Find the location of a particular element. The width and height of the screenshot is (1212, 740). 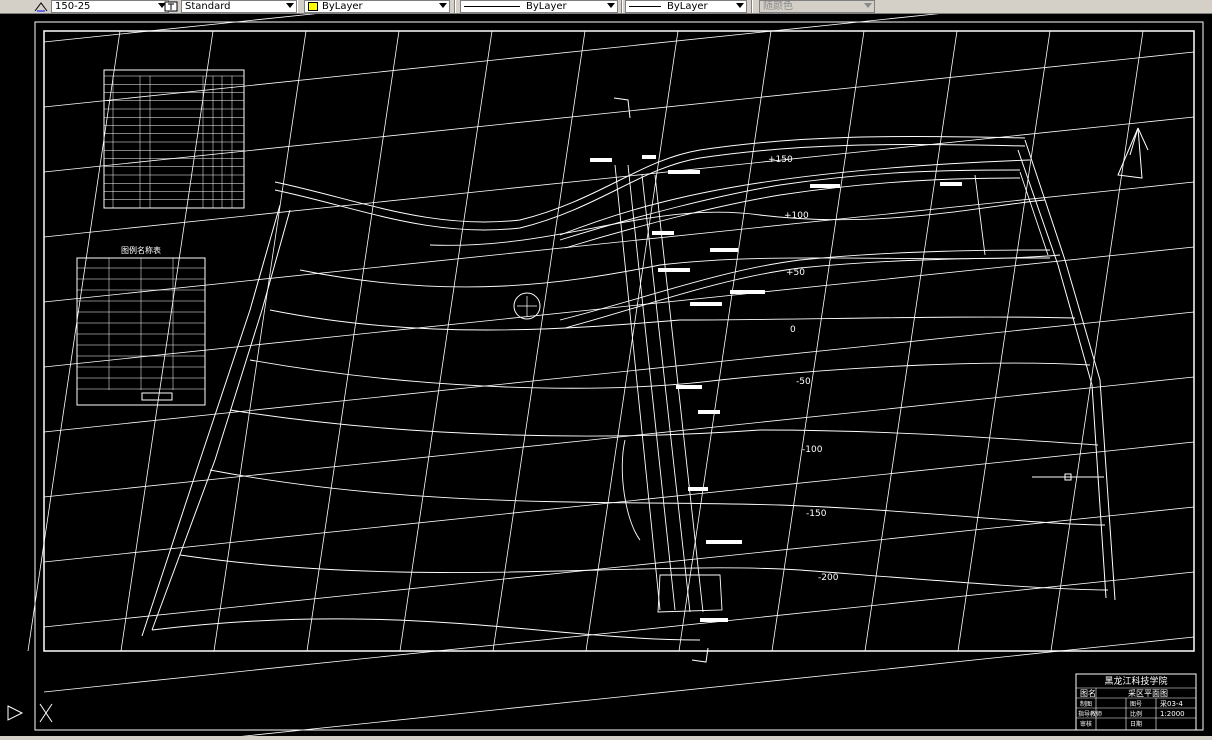

contour-label: -100 is located at coordinates (812, 450).